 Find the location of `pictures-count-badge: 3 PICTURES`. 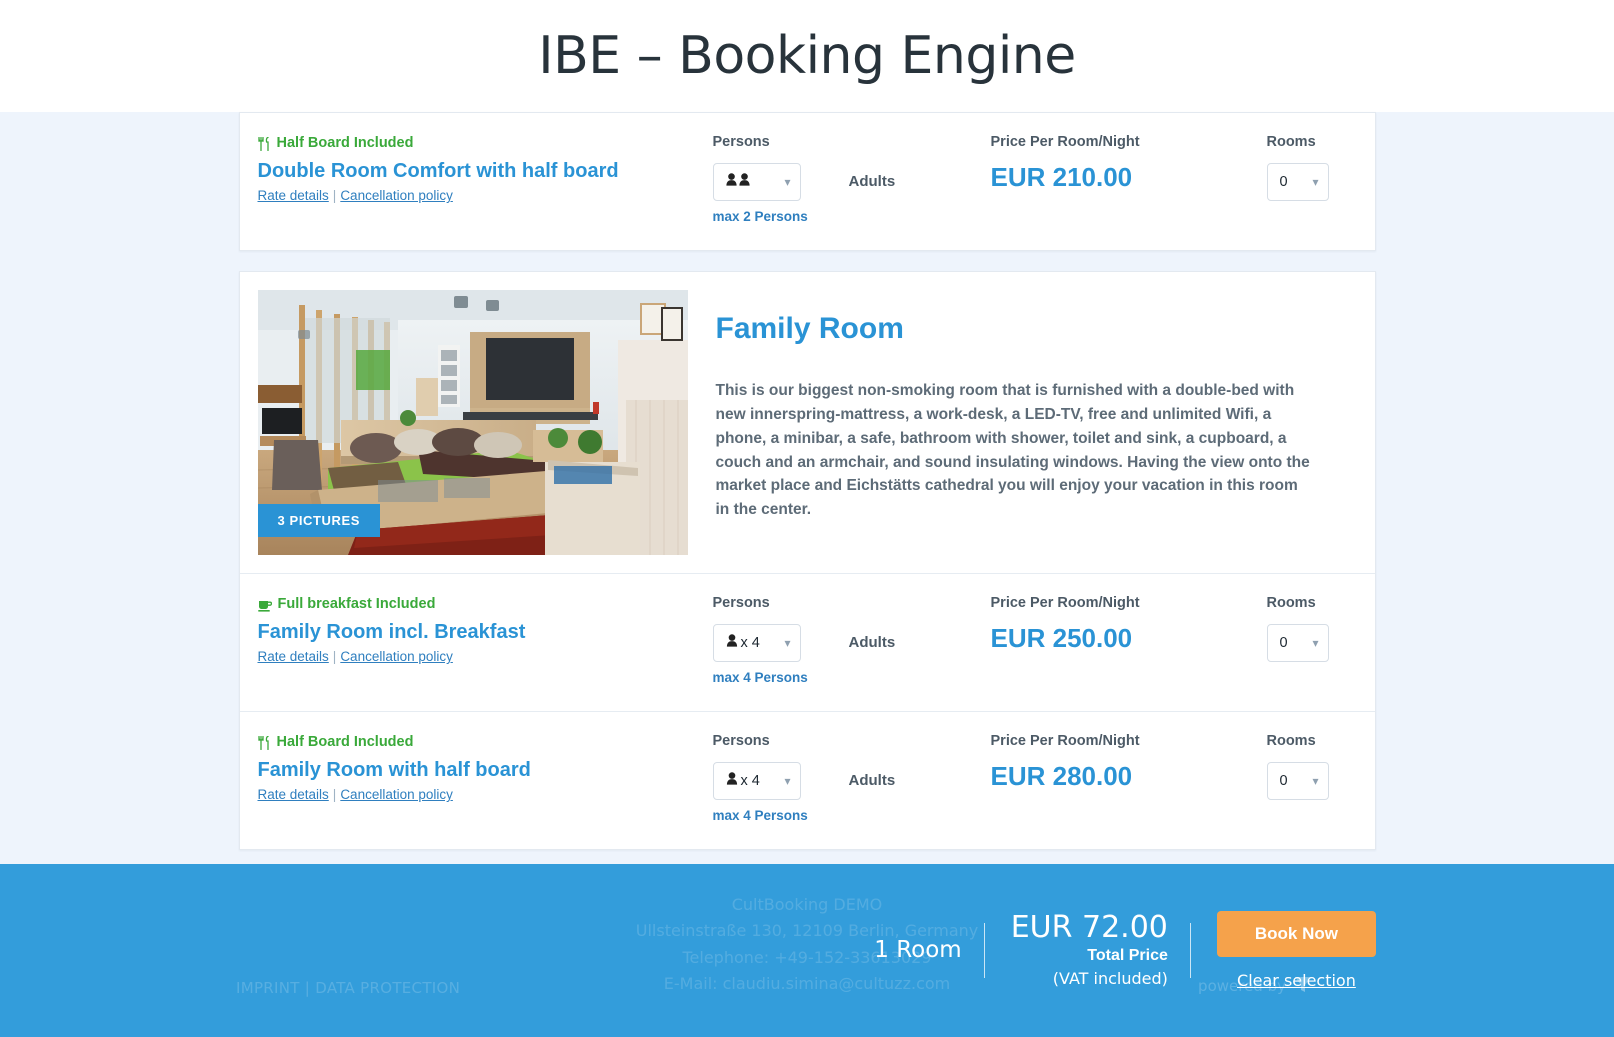

pictures-count-badge: 3 PICTURES is located at coordinates (319, 520).